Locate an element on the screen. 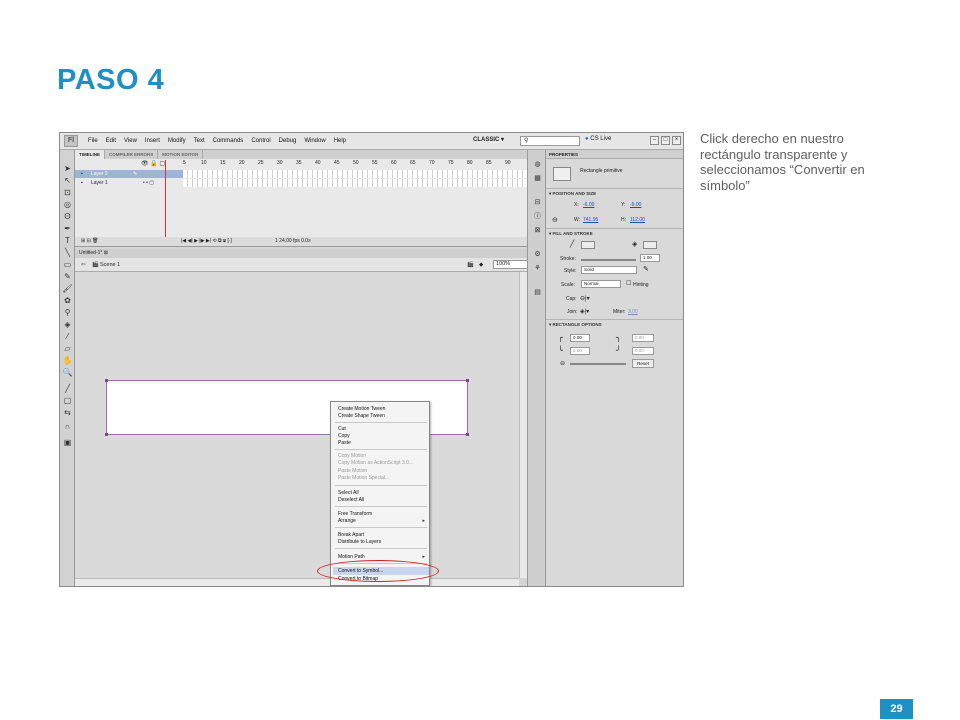  3d-rotation-tool-icon: ◎ is located at coordinates (67, 205).